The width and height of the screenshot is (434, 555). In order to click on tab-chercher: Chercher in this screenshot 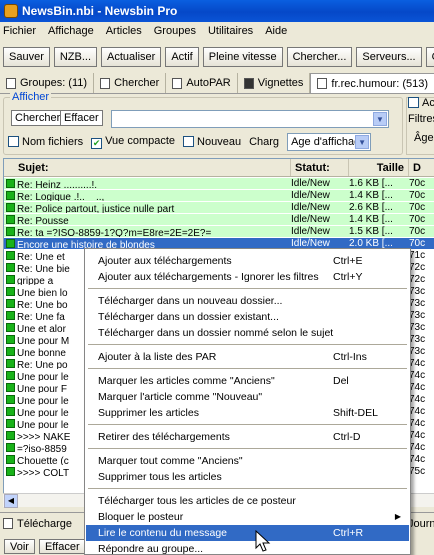, I will do `click(130, 83)`.